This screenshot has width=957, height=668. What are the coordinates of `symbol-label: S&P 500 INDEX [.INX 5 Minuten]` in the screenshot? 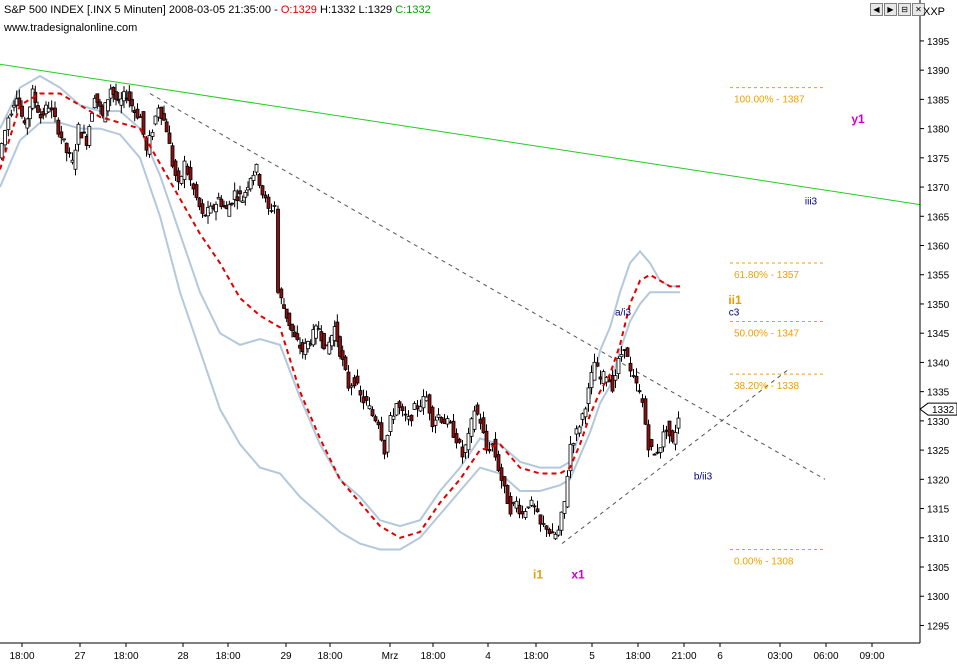 It's located at (85, 10).